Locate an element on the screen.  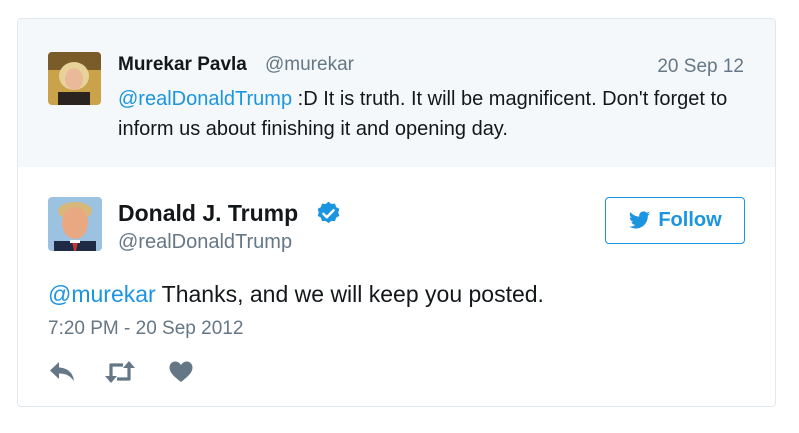
parent-author-handle: @murekar is located at coordinates (309, 65).